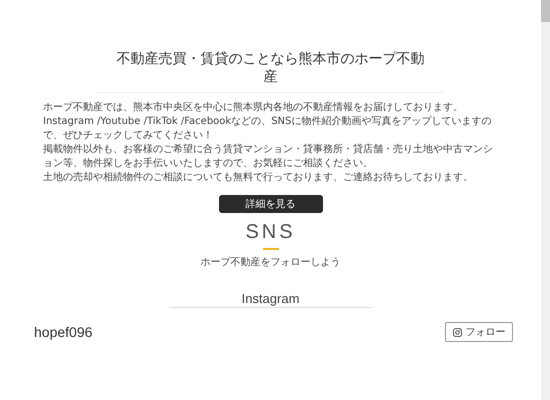 The image size is (550, 400). Describe the element at coordinates (270, 299) in the screenshot. I see `platform-heading: Instagram` at that location.